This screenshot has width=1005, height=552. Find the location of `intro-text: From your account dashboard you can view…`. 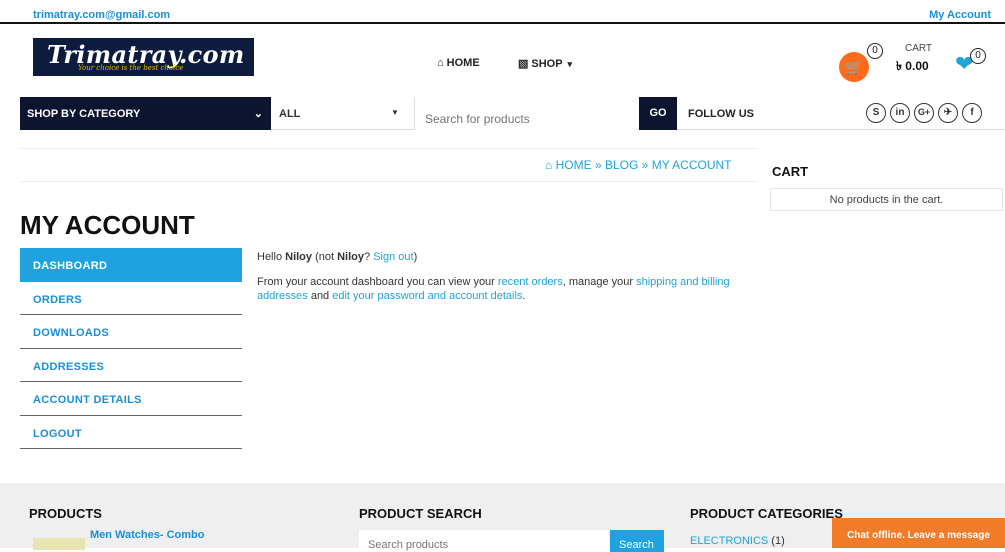

intro-text: From your account dashboard you can view… is located at coordinates (377, 282).